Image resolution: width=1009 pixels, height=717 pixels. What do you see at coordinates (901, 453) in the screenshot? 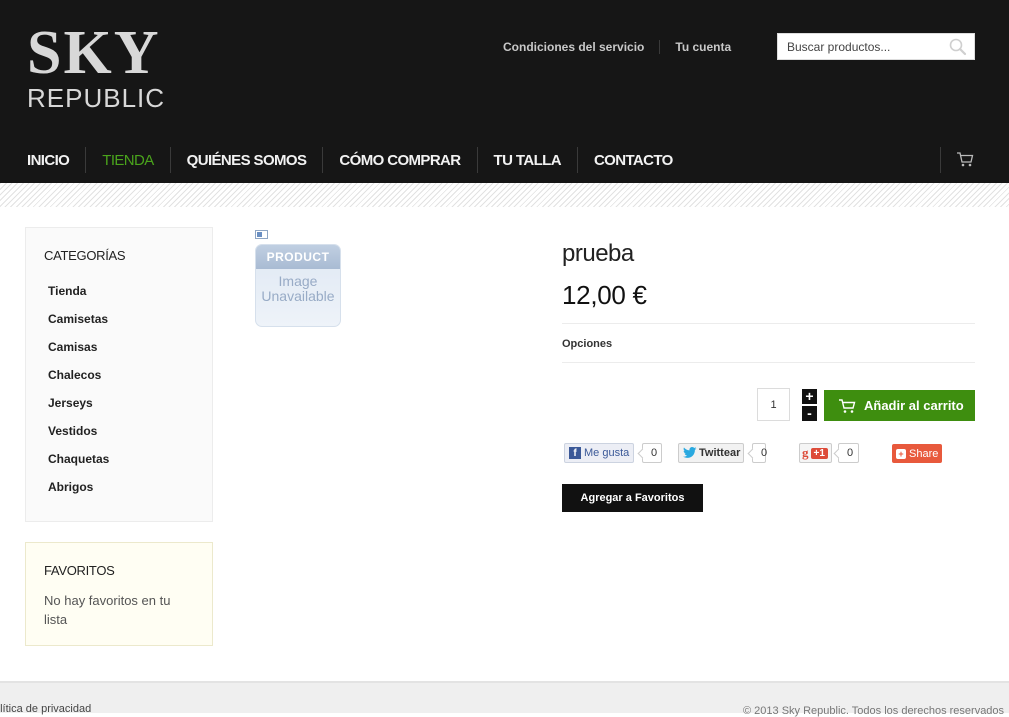
I see `share-plus-icon: +` at bounding box center [901, 453].